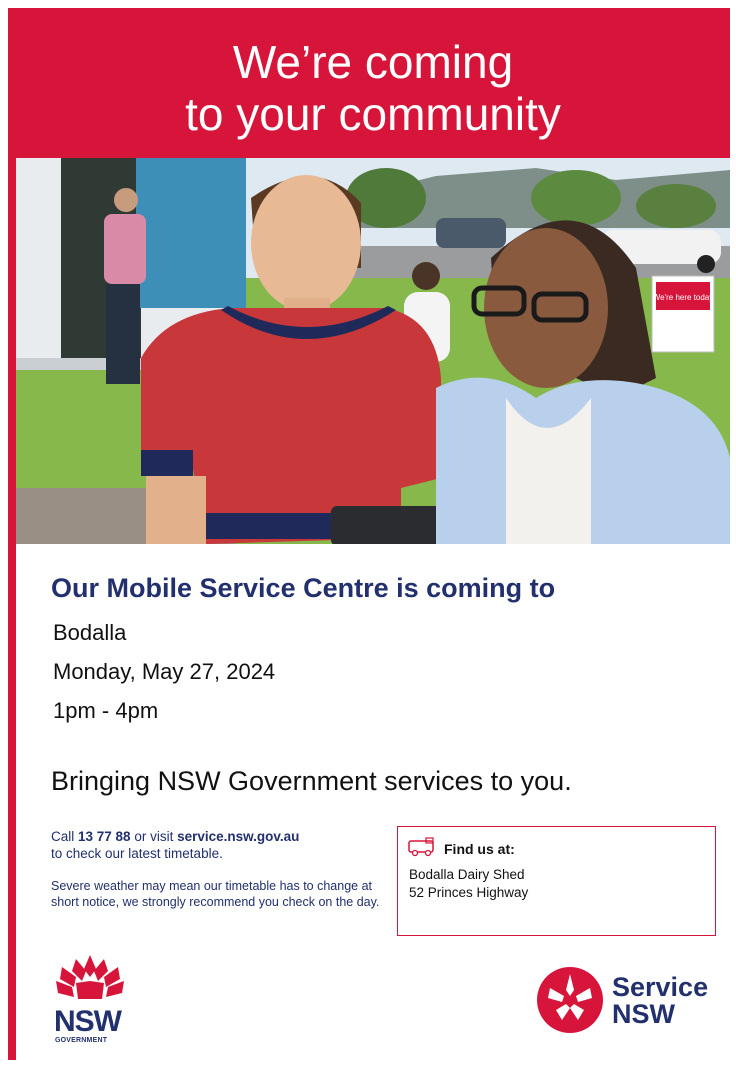  I want to click on nsw-wordmark: NSW, so click(88, 1021).